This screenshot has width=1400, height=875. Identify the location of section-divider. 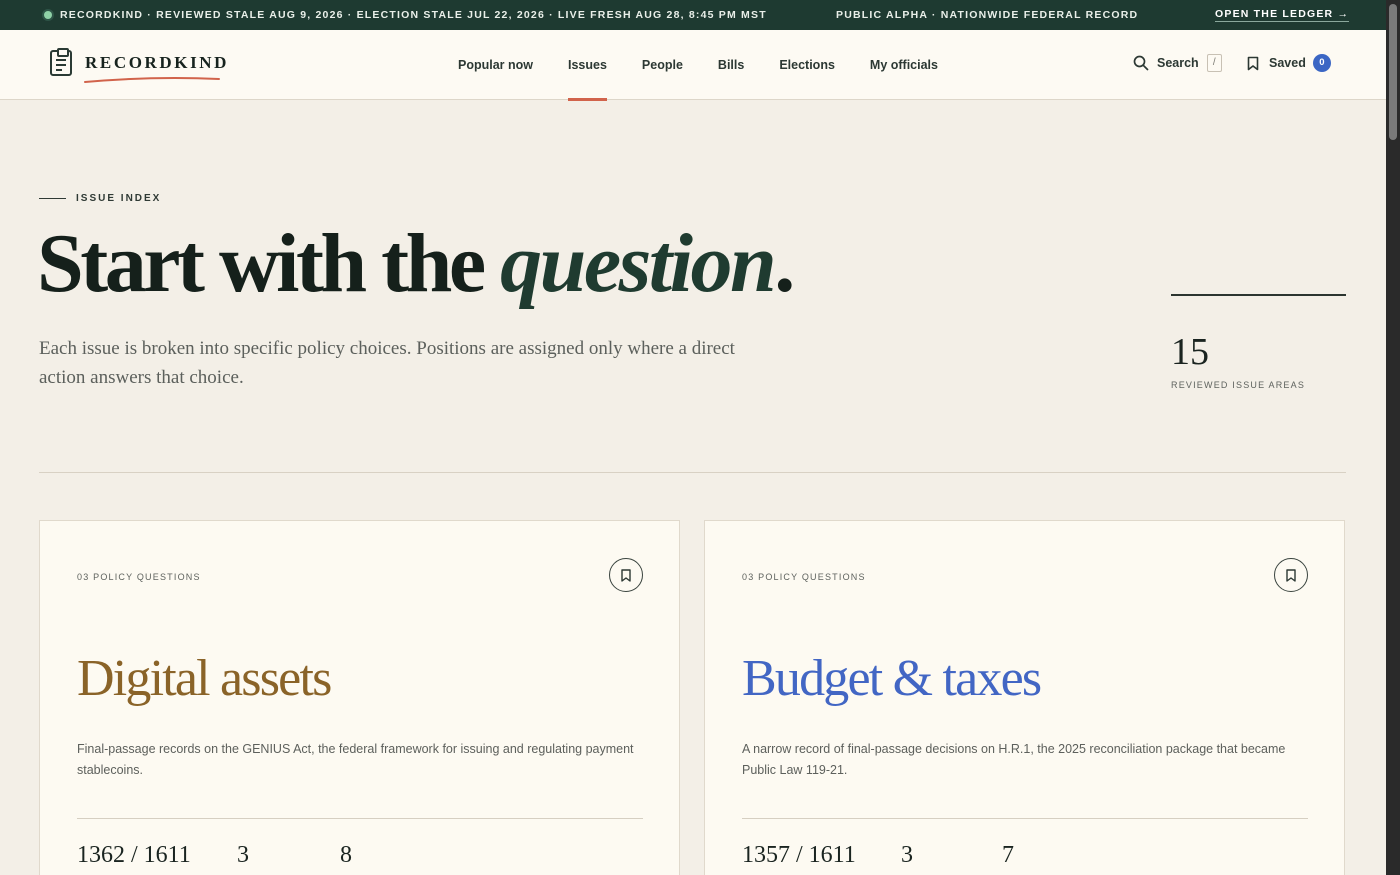
(692, 472).